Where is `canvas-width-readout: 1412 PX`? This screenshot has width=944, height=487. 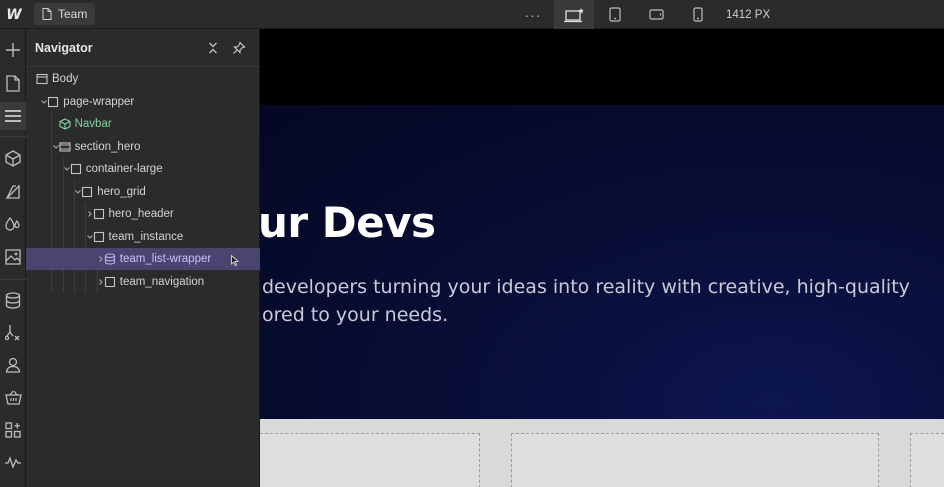 canvas-width-readout: 1412 PX is located at coordinates (748, 14).